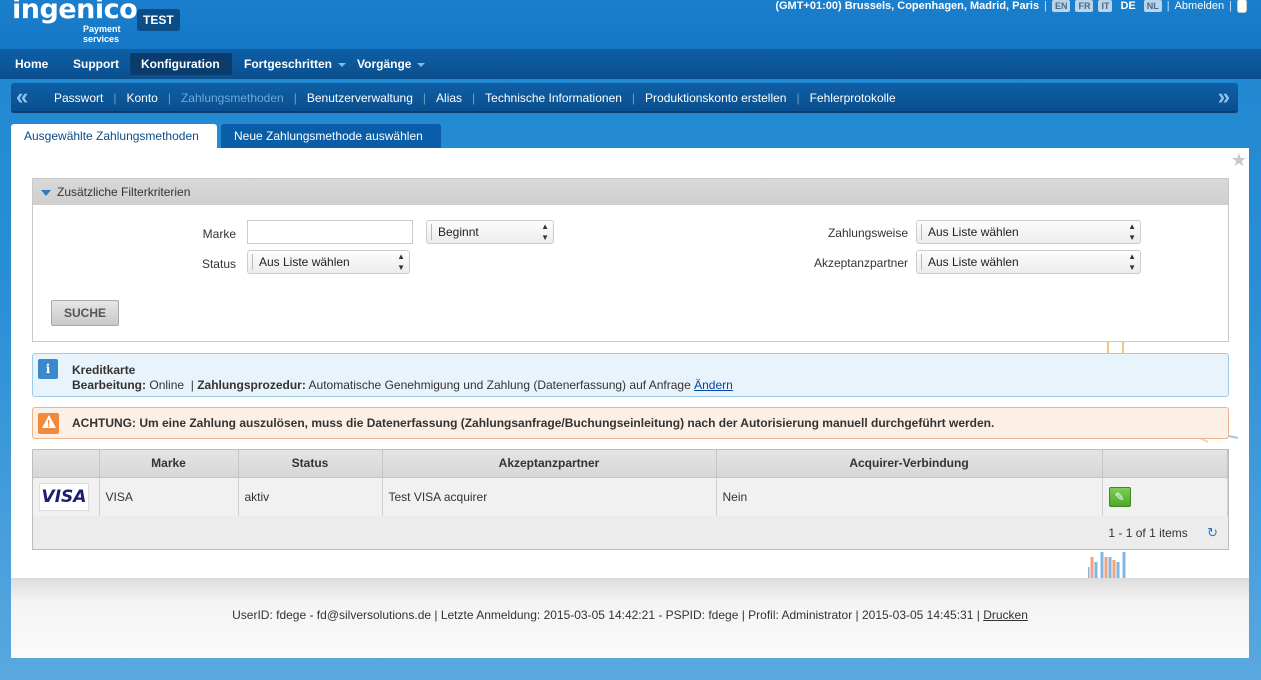  Describe the element at coordinates (713, 385) in the screenshot. I see `change-procedure-link: Ändern` at that location.